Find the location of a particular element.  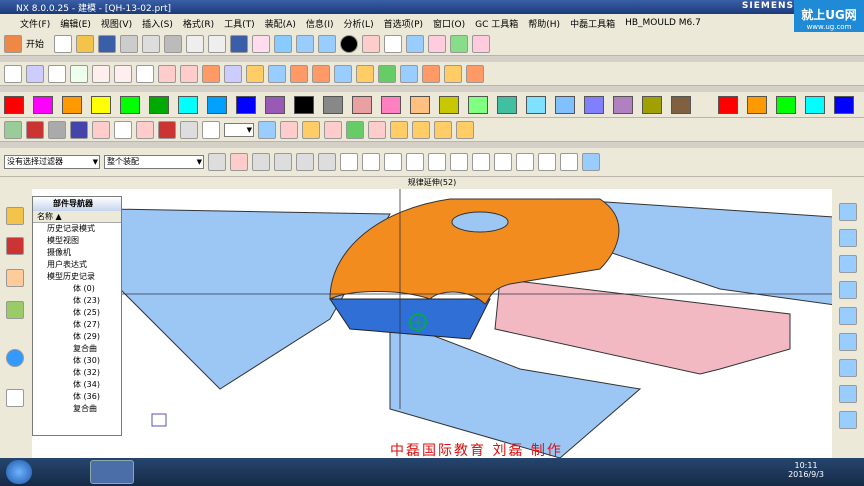

history-tab-icon is located at coordinates (15, 398).